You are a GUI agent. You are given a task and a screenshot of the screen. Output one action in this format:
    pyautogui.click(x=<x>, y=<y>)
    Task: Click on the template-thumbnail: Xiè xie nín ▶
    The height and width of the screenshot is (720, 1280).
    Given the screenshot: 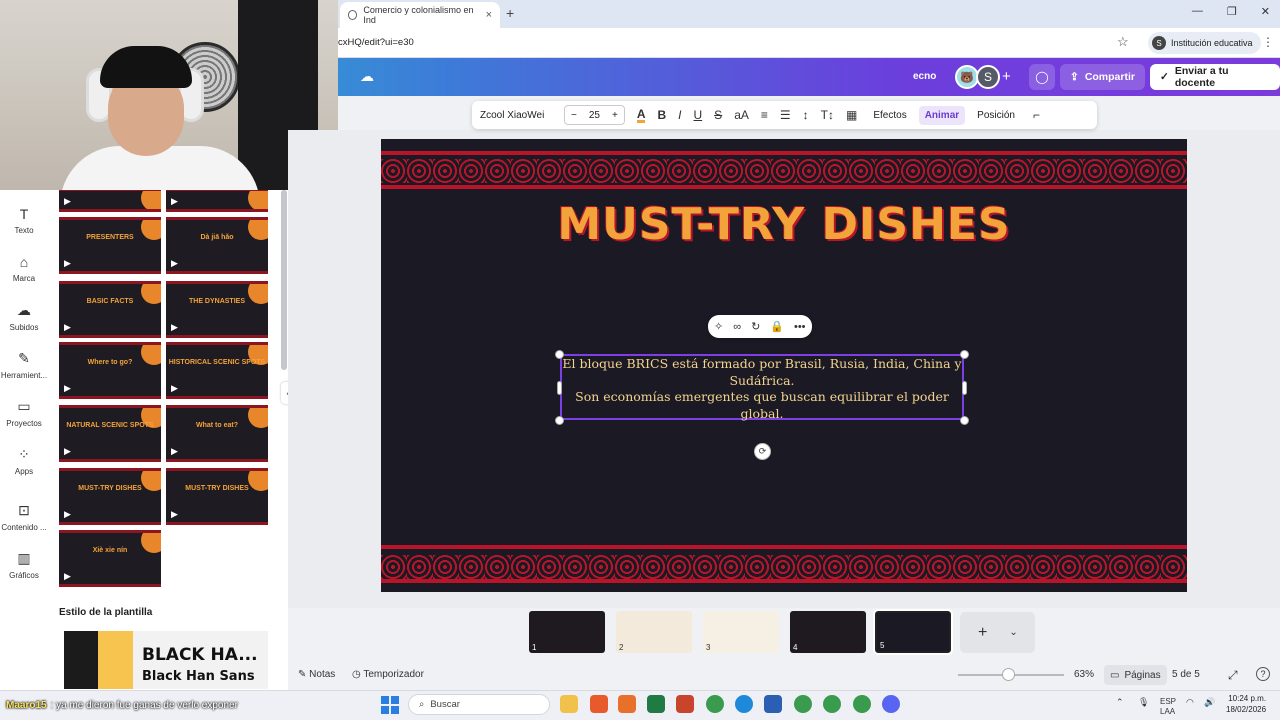 What is the action you would take?
    pyautogui.click(x=110, y=558)
    